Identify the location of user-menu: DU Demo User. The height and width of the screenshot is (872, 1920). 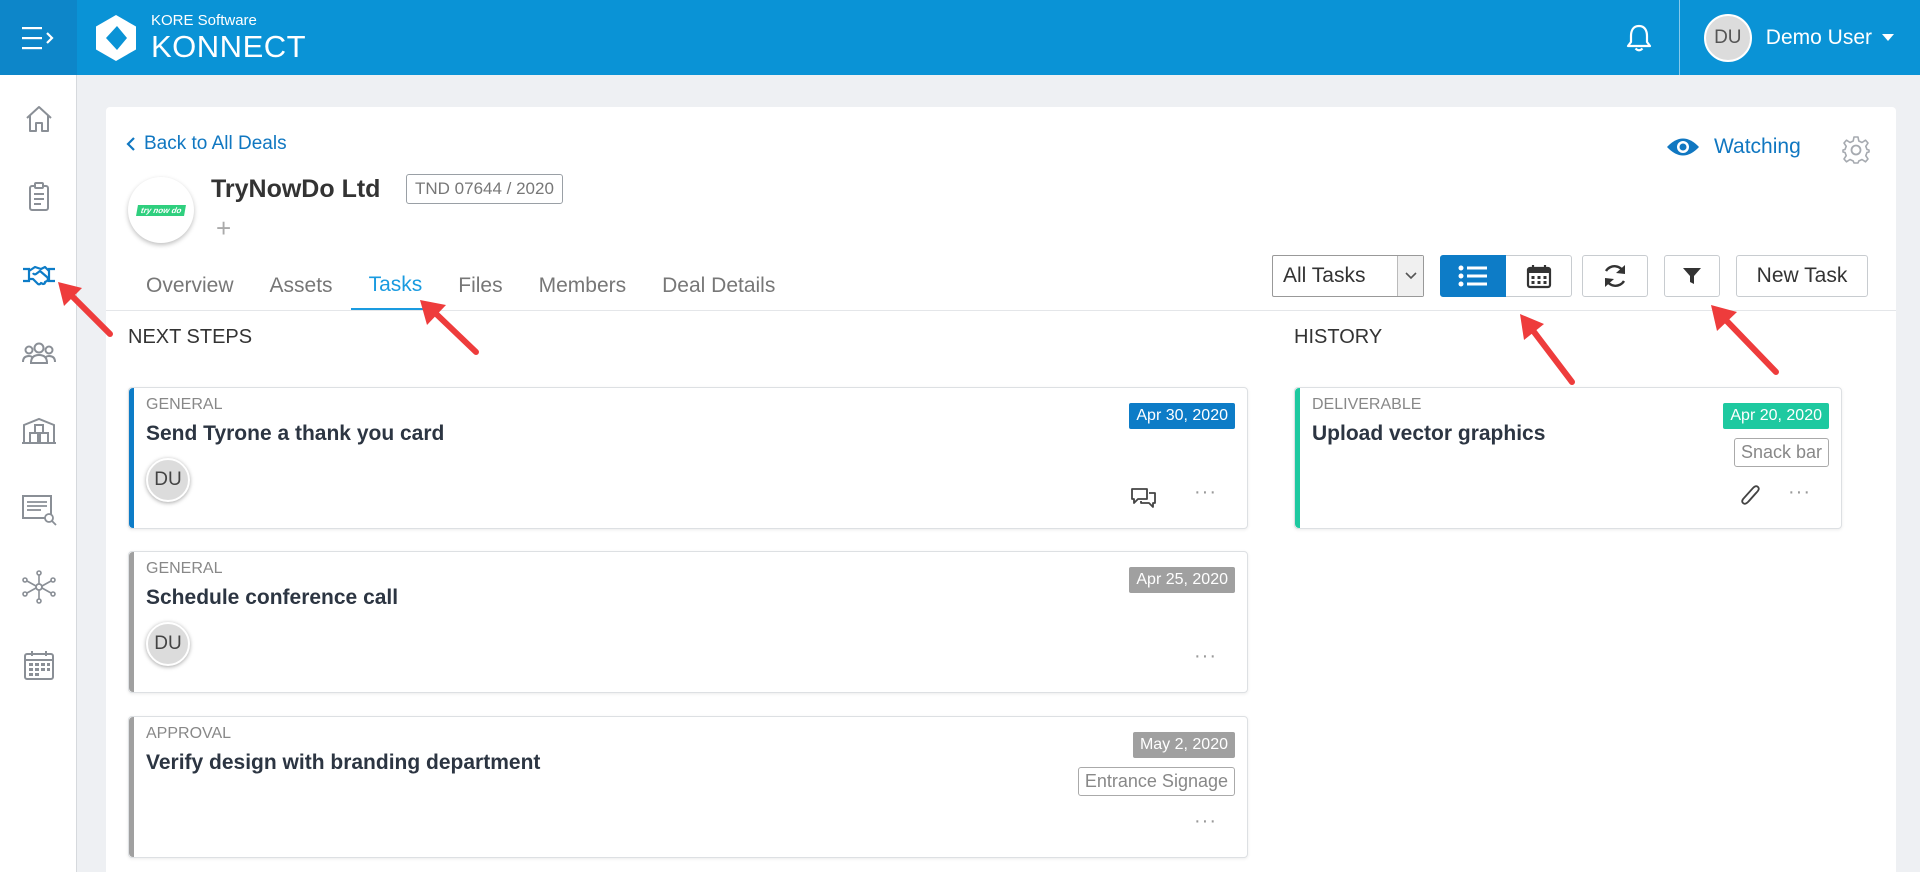
(1800, 37).